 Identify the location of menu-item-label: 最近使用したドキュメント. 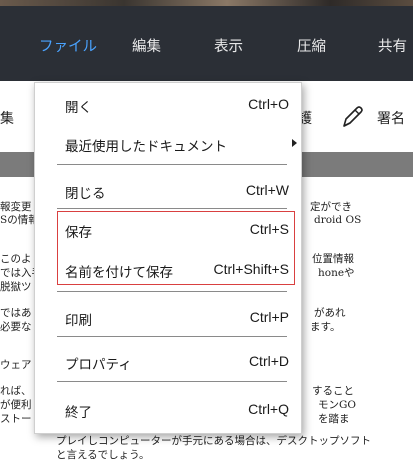
(146, 147).